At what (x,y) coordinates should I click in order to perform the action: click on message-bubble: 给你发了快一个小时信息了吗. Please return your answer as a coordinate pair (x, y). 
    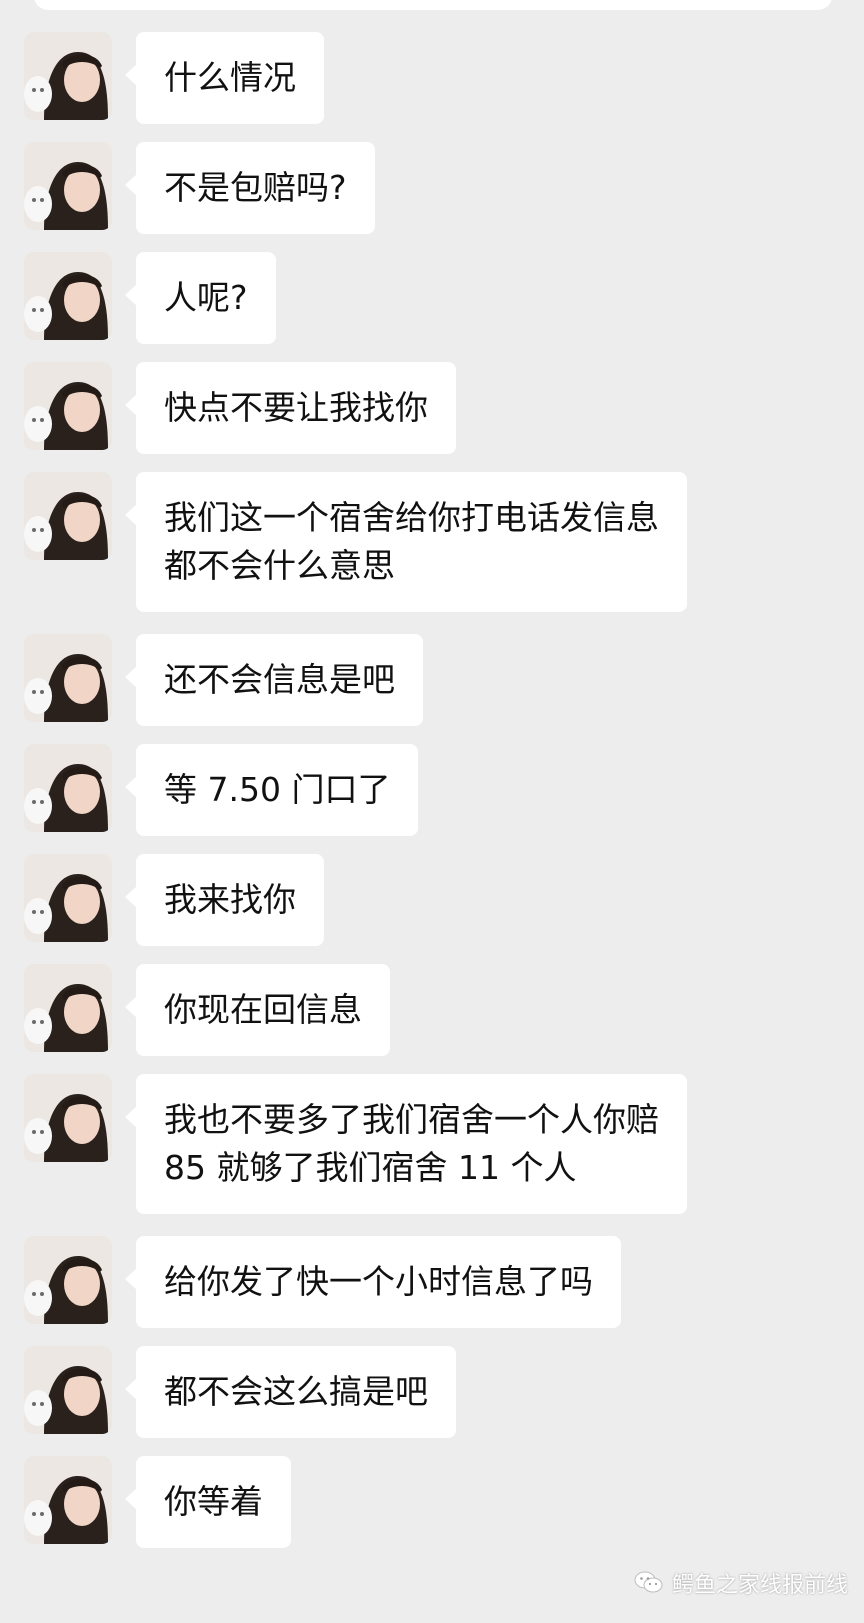
    Looking at the image, I should click on (373, 1282).